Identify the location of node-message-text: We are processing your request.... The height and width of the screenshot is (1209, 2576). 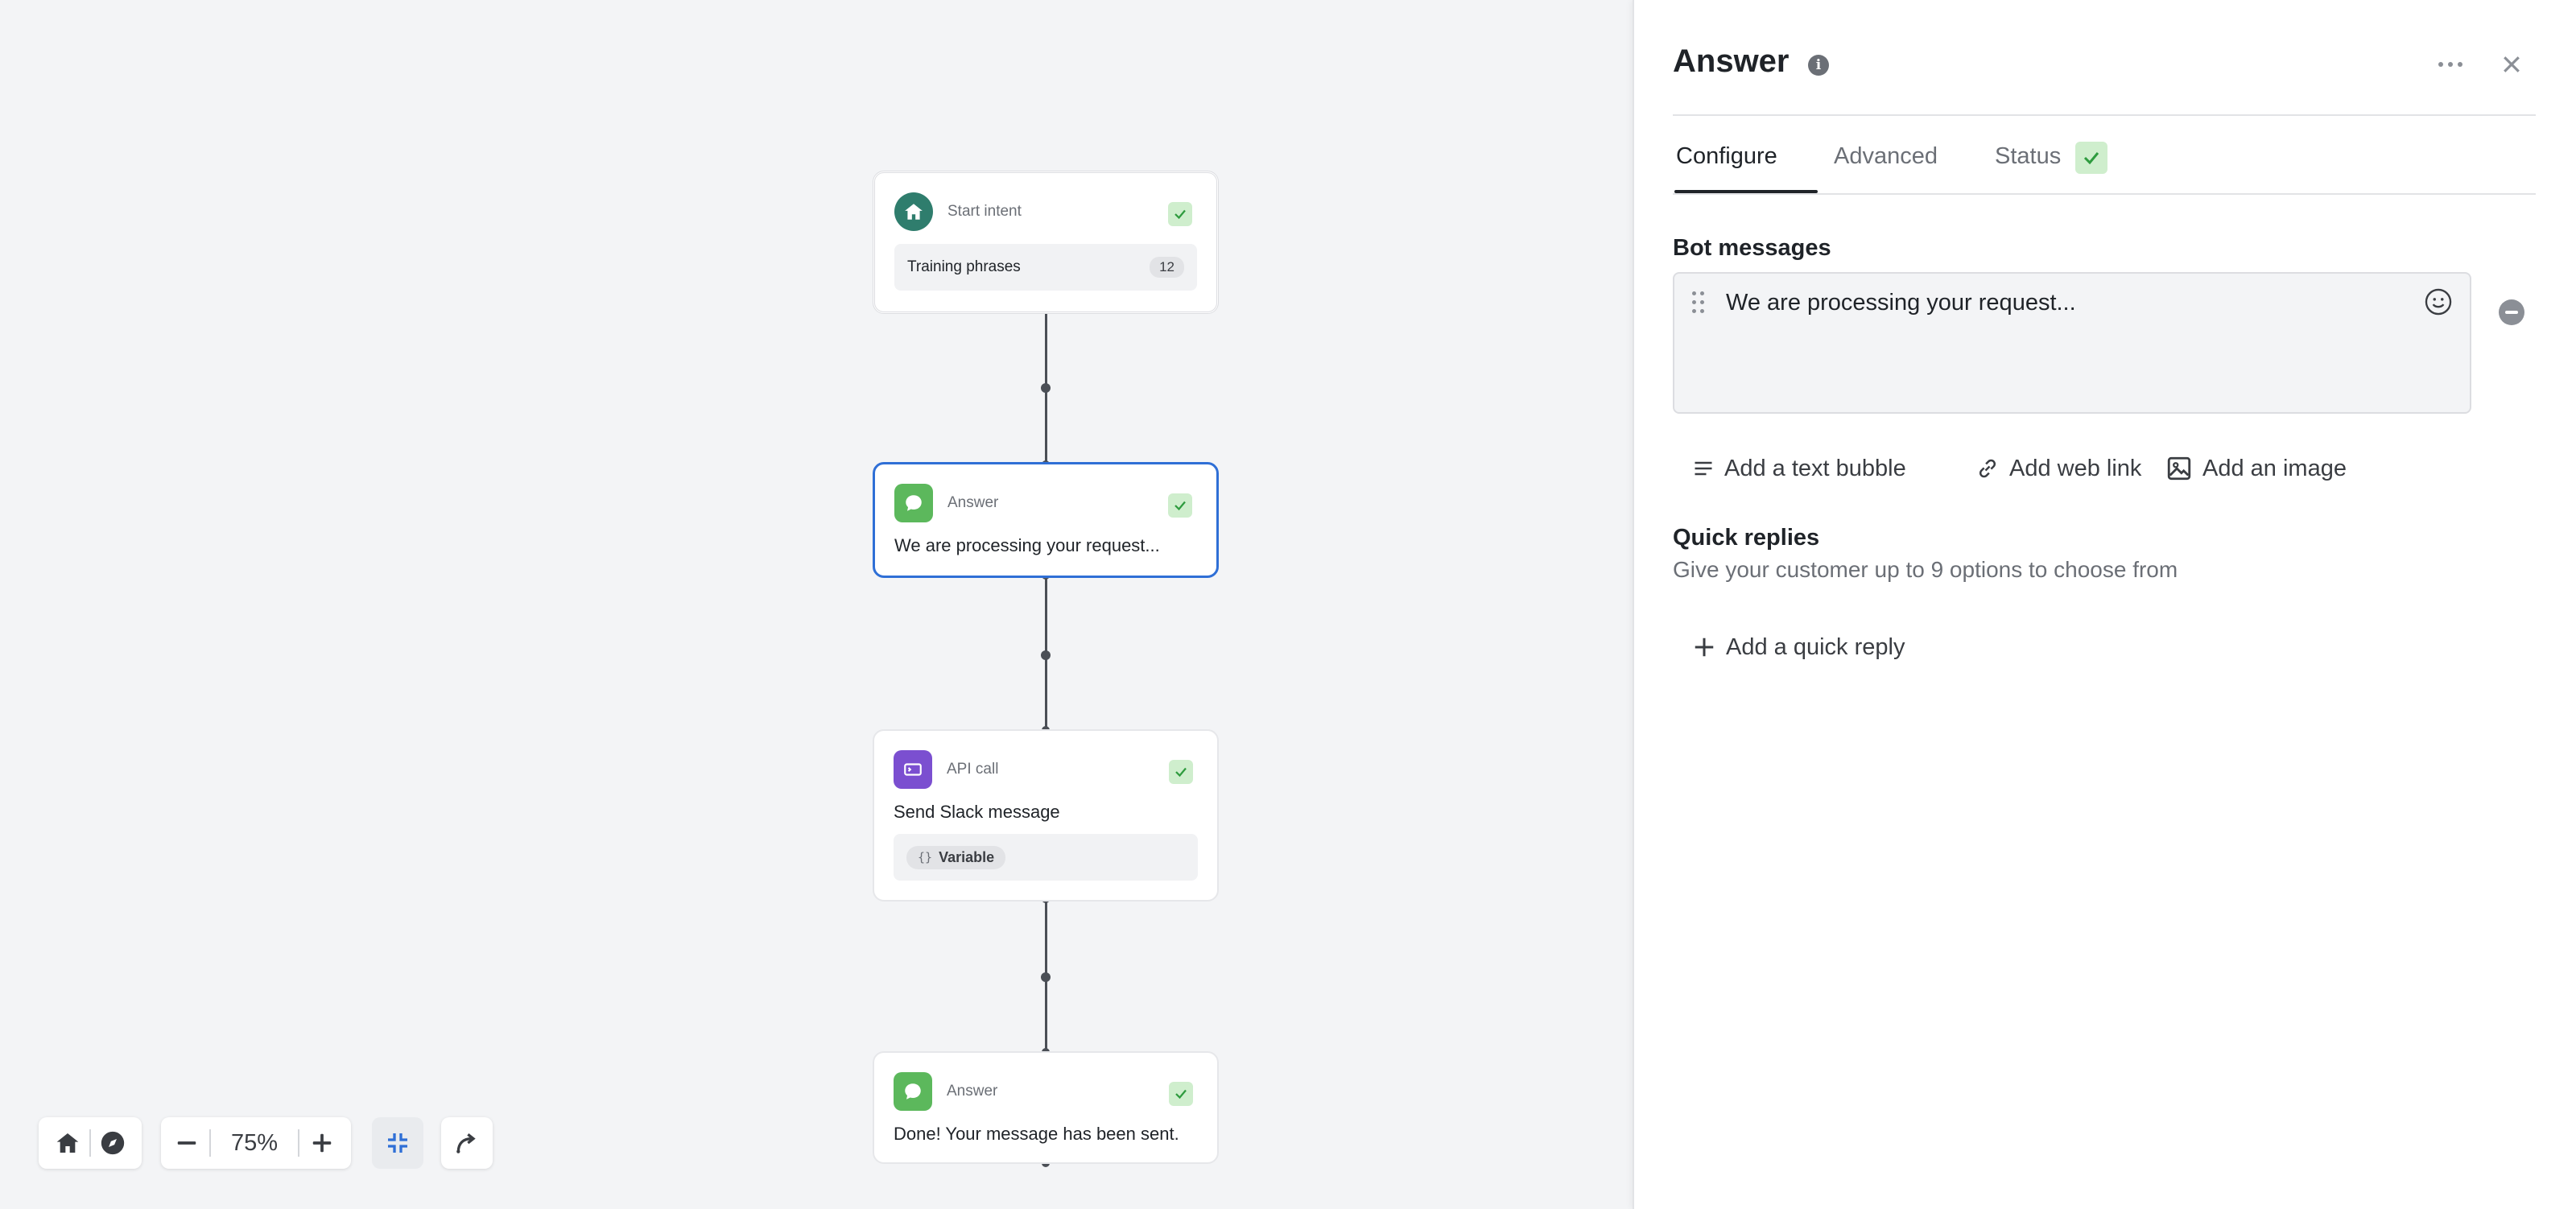
(1027, 545).